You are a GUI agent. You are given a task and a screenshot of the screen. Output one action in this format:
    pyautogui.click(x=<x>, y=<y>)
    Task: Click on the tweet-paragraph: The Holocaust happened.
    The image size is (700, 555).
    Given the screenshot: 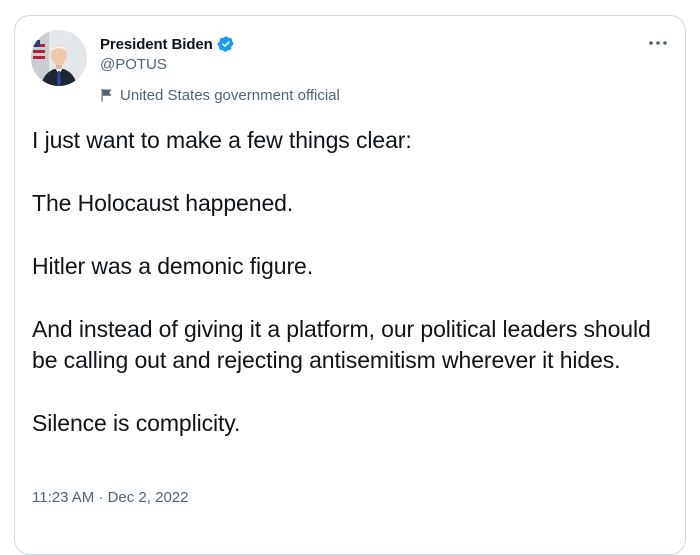 What is the action you would take?
    pyautogui.click(x=163, y=203)
    